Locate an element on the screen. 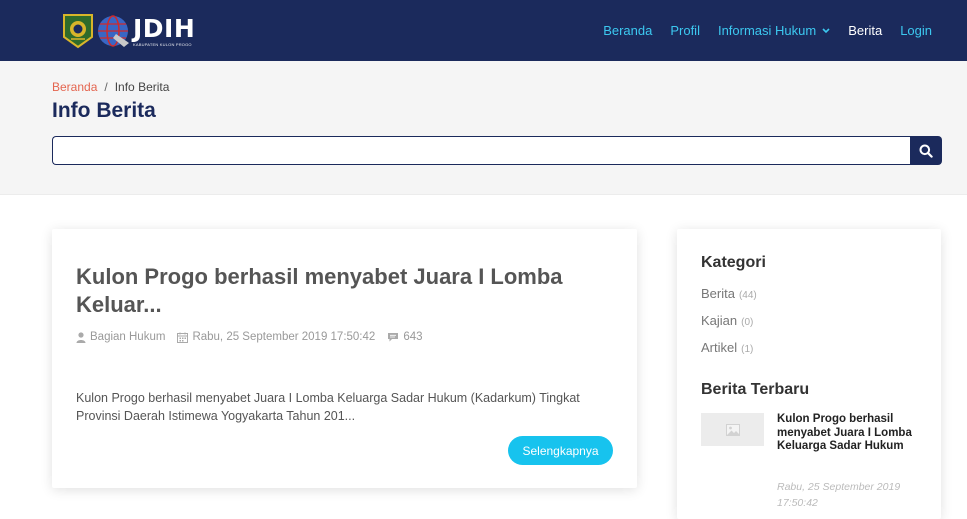  brand-title: JDIH is located at coordinates (164, 28).